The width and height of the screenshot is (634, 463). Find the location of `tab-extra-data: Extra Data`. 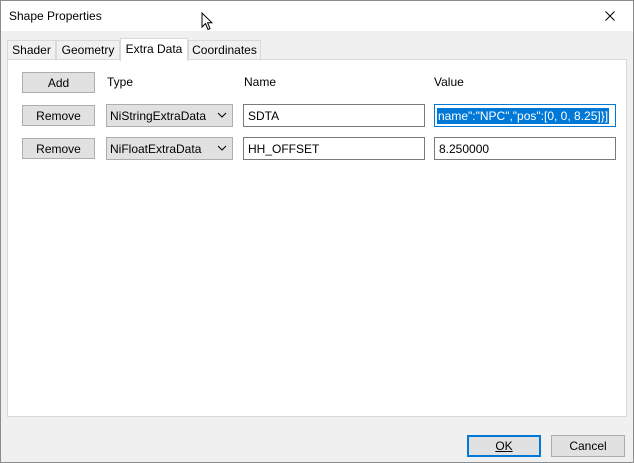

tab-extra-data: Extra Data is located at coordinates (154, 49).